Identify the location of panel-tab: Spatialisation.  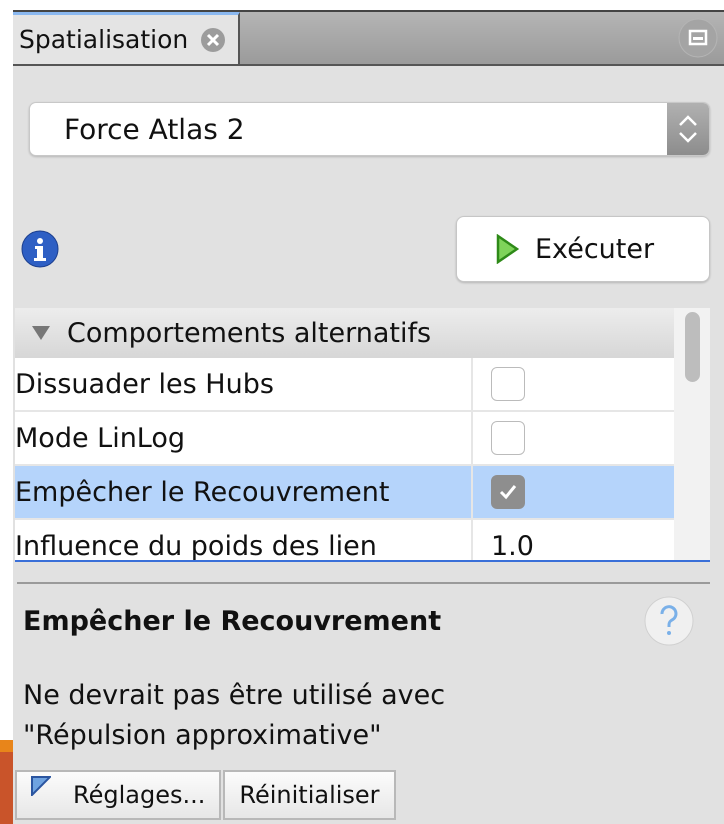
(126, 38).